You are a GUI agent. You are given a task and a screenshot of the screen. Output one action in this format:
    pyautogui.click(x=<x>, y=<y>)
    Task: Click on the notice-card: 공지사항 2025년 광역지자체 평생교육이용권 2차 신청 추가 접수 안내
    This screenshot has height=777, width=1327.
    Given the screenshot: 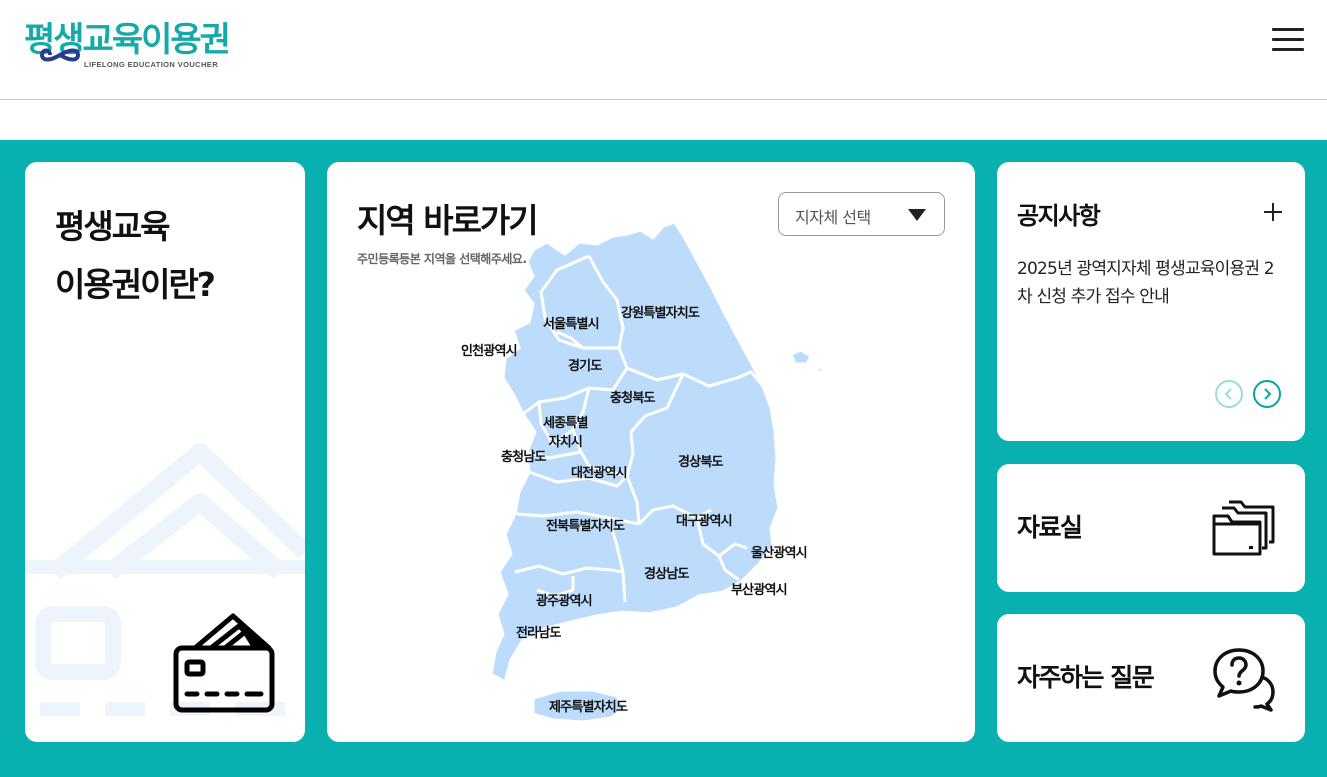 What is the action you would take?
    pyautogui.click(x=1151, y=301)
    